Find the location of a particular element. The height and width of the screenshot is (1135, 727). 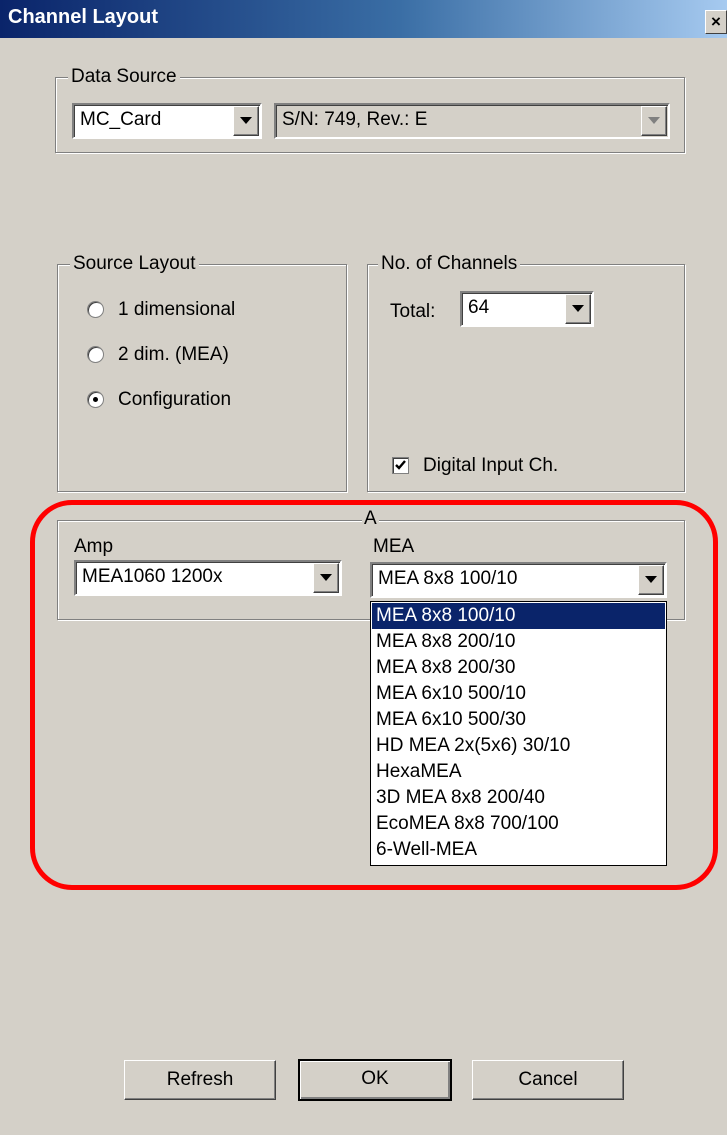

data-source-value: MC_Card is located at coordinates (121, 119).